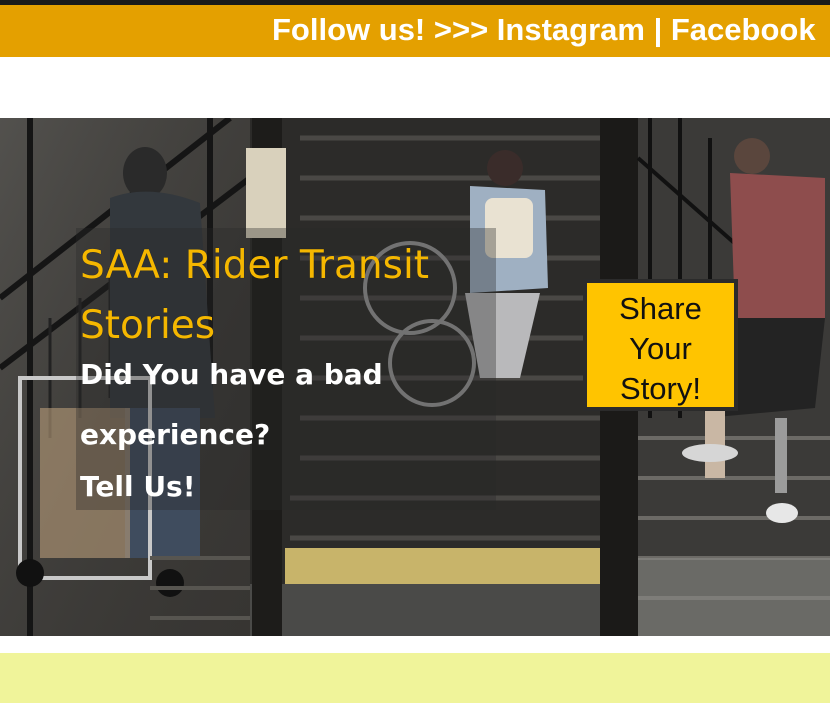 This screenshot has height=703, width=830. I want to click on hero-subtitle-line-1: Did You have a bad, so click(231, 374).